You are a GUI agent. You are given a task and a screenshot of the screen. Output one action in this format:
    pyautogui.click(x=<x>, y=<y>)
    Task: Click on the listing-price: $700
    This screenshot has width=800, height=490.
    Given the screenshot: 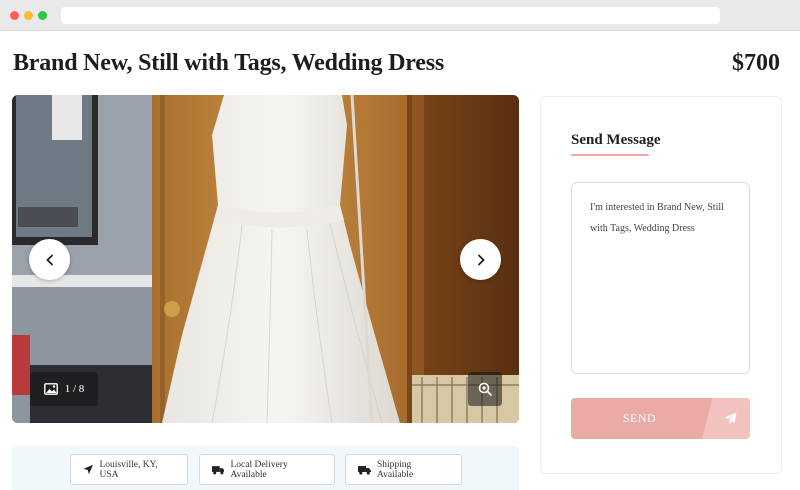 What is the action you would take?
    pyautogui.click(x=756, y=63)
    